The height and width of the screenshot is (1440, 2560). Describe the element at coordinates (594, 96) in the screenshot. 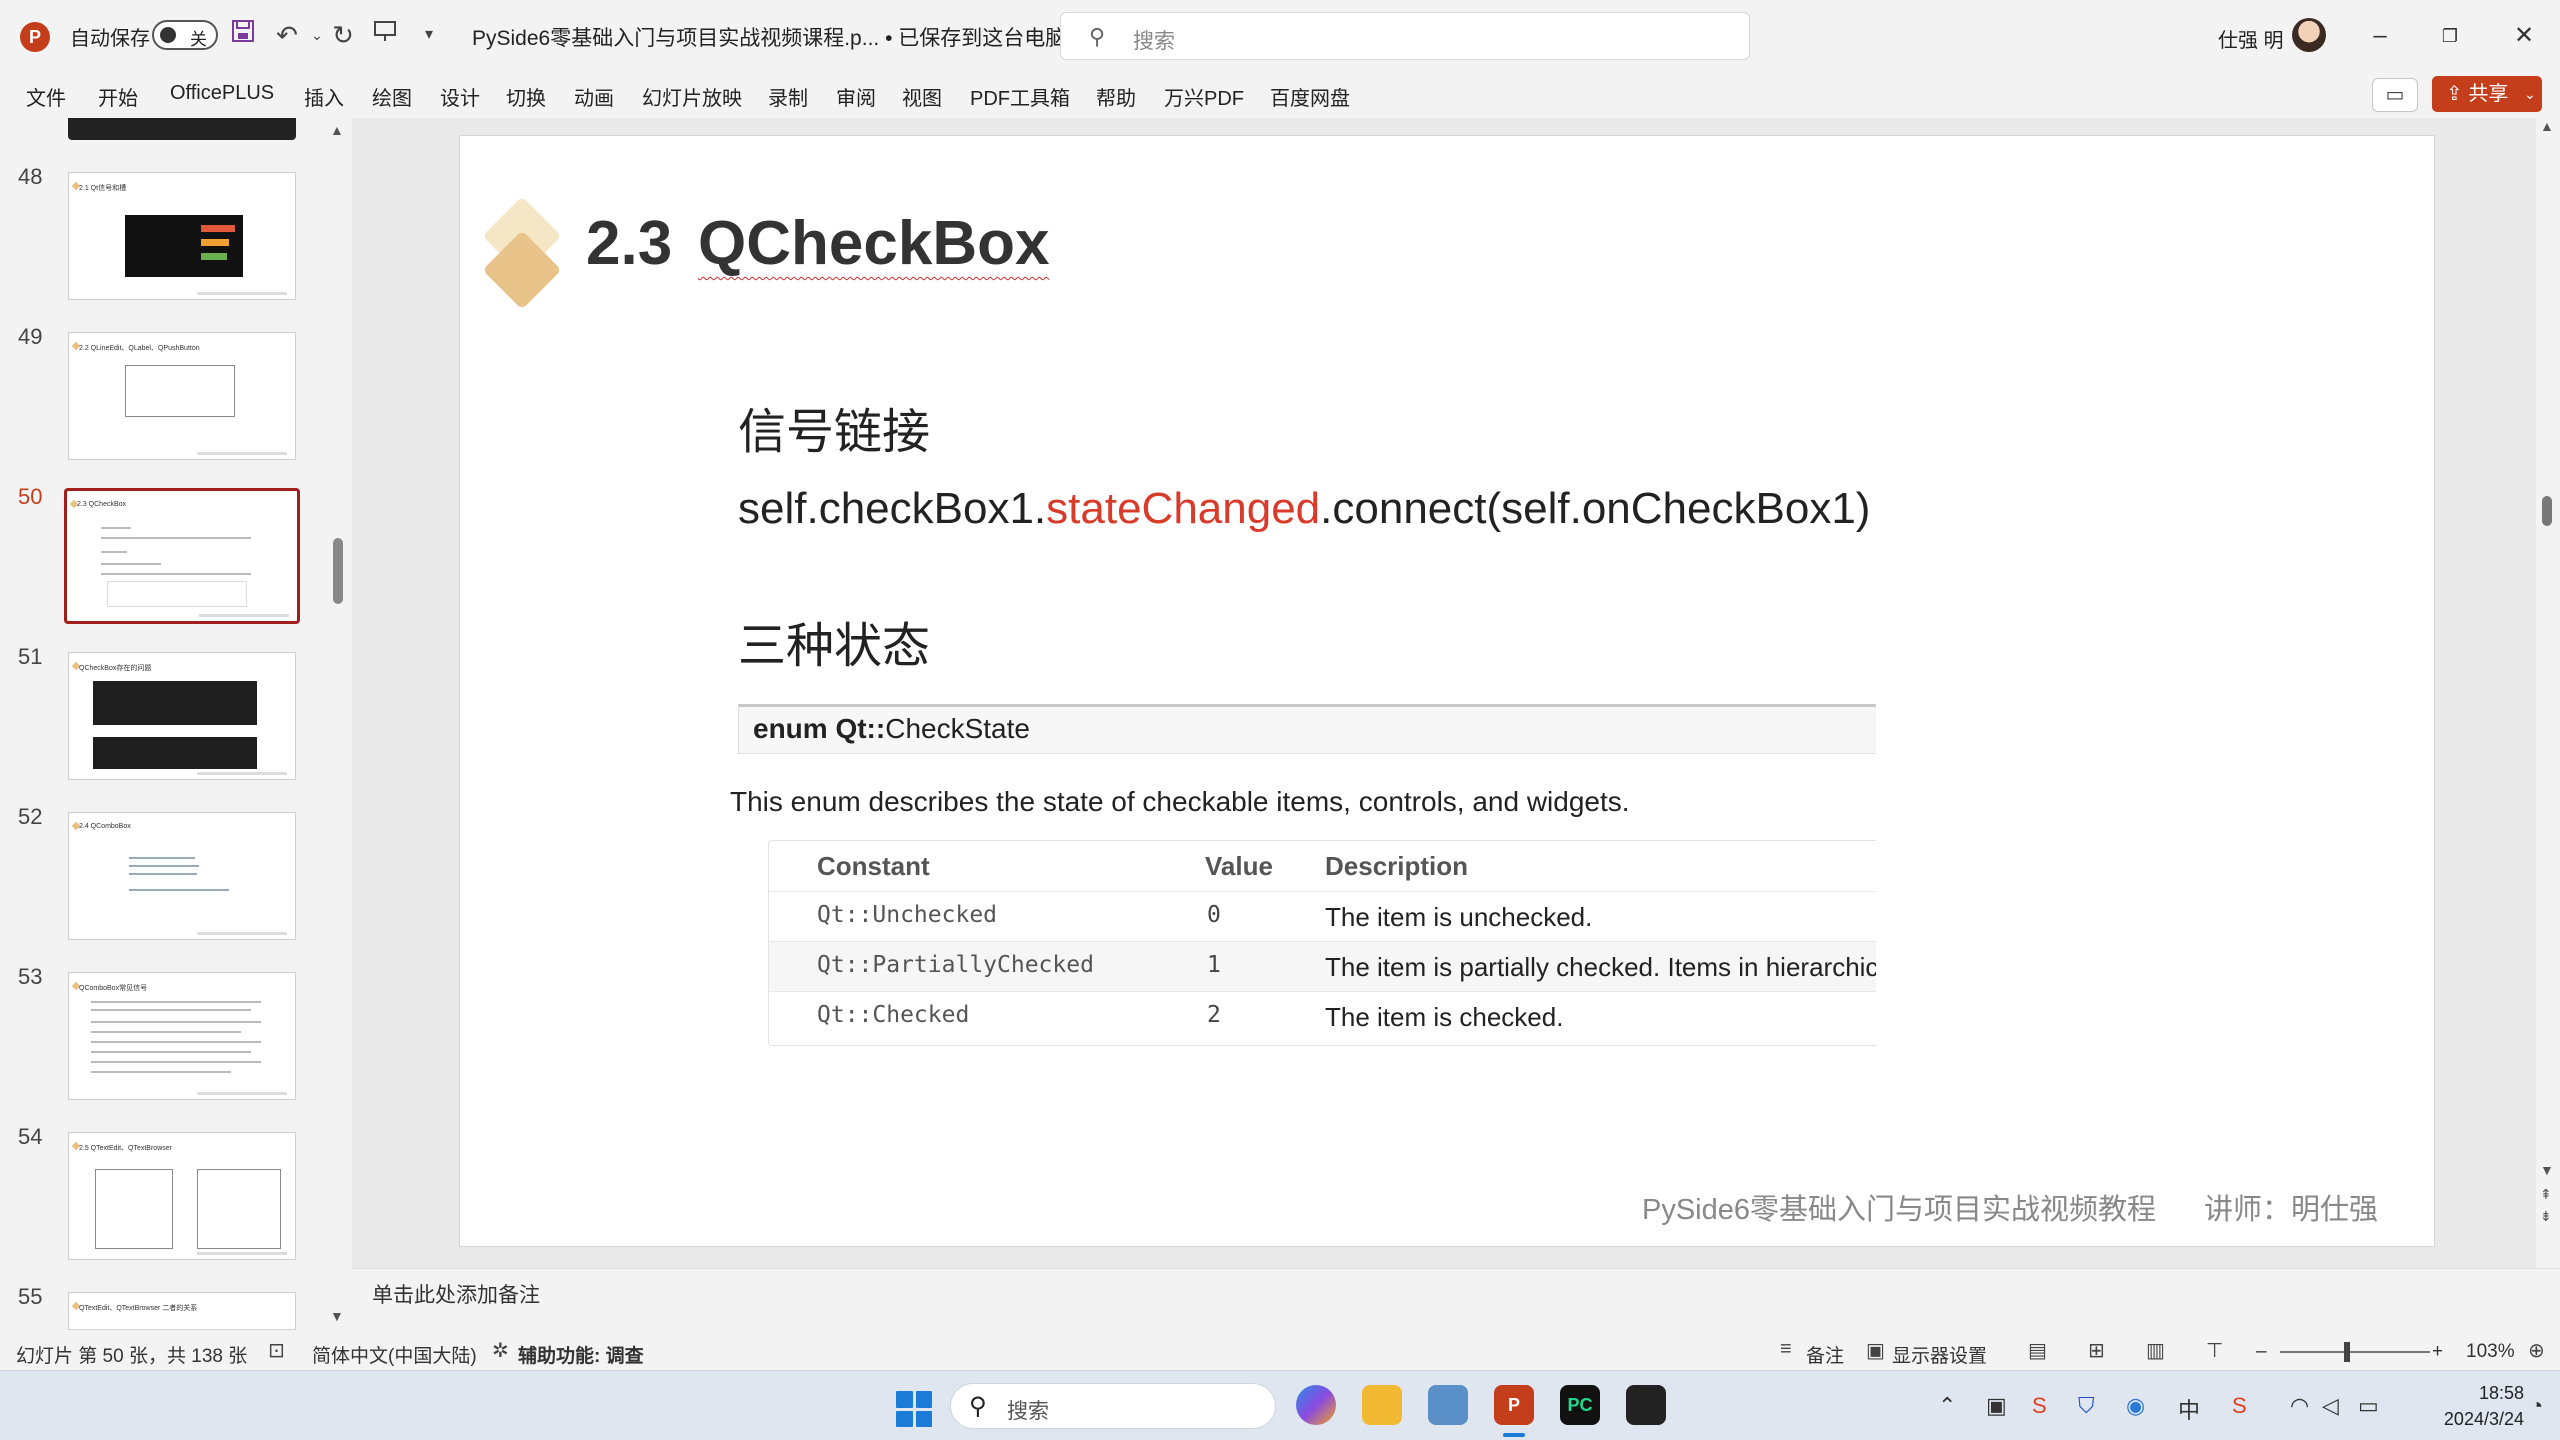

I see `tab-animations: 动画` at that location.